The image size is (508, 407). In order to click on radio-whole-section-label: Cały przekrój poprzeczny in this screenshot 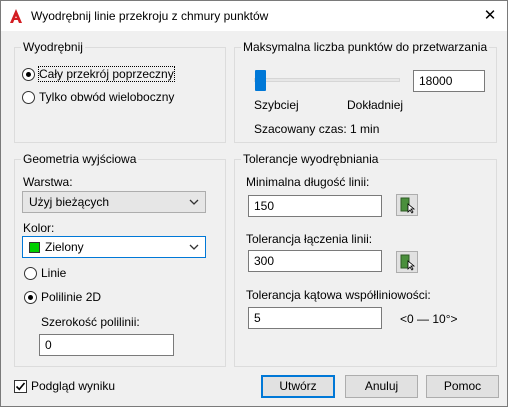, I will do `click(106, 74)`.